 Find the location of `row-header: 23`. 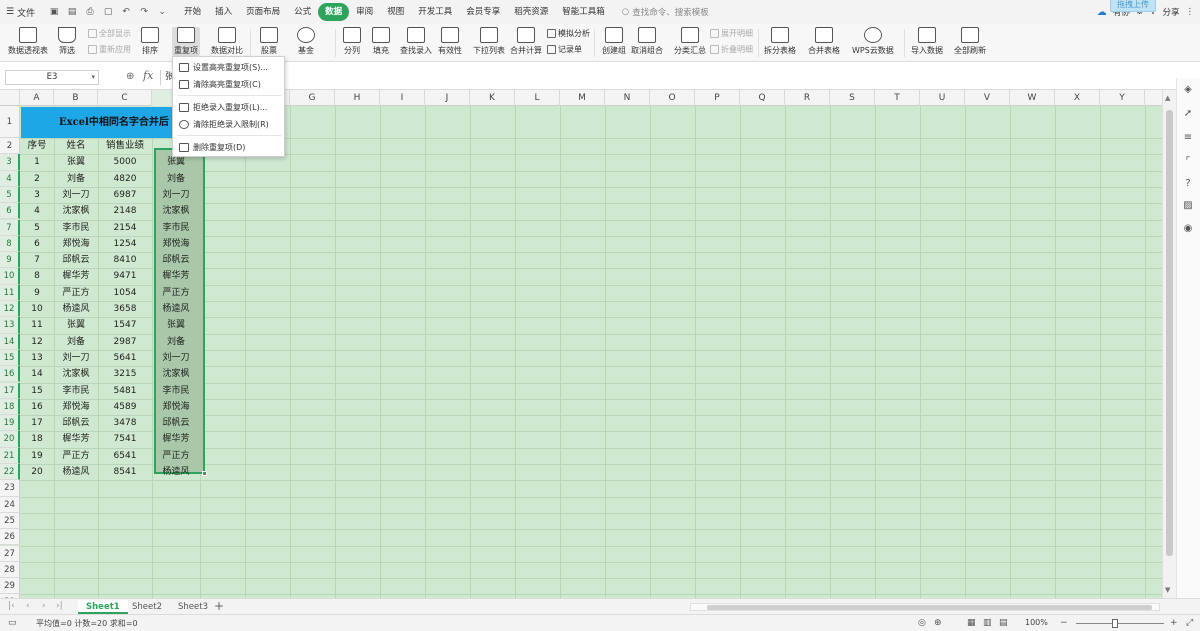

row-header: 23 is located at coordinates (10, 488).